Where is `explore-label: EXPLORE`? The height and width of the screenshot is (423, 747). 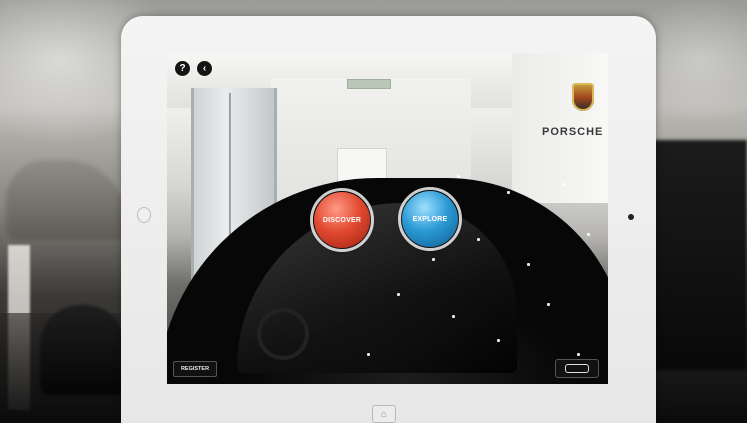
explore-label: EXPLORE is located at coordinates (430, 219).